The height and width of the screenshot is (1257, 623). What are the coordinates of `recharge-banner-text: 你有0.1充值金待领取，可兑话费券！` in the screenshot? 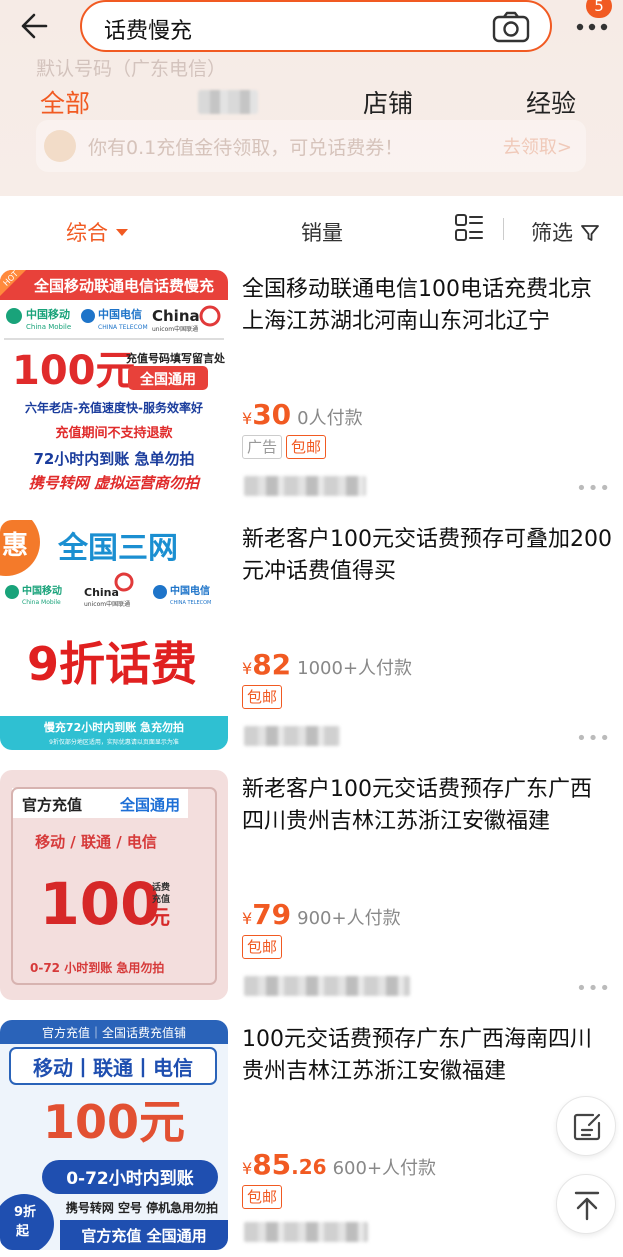 It's located at (246, 148).